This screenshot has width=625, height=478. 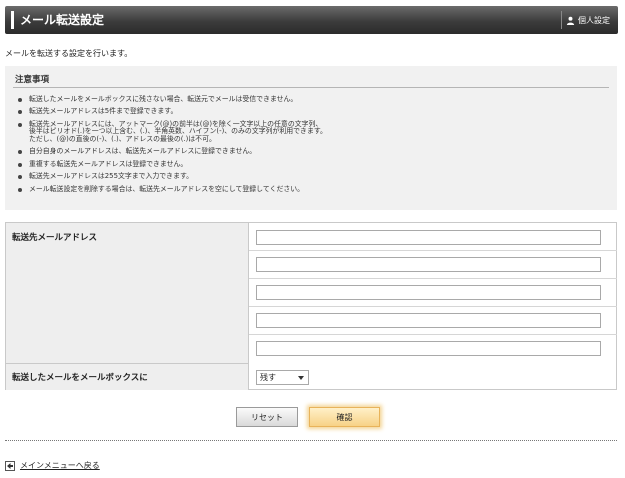 I want to click on notice-item: 転送したメールをメールボックスに残さない場合、転送元でメールは受信できません。, so click(x=313, y=99).